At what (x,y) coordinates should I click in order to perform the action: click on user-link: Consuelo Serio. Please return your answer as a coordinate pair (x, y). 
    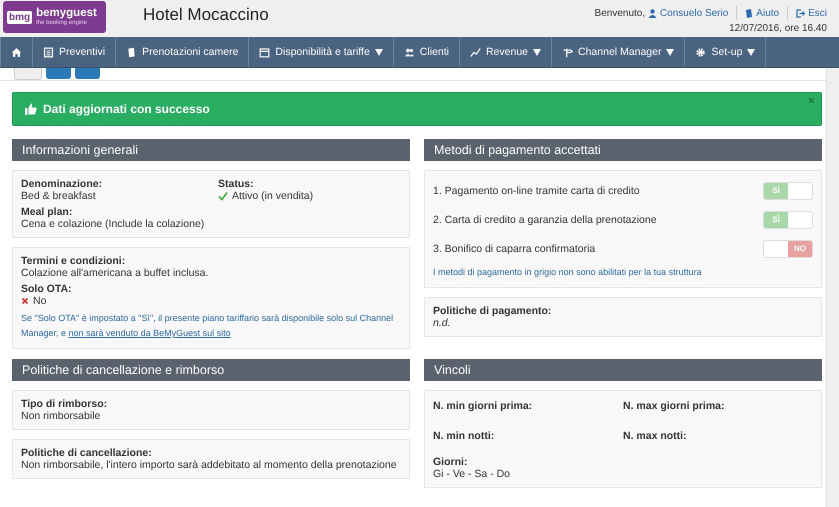
    Looking at the image, I should click on (688, 13).